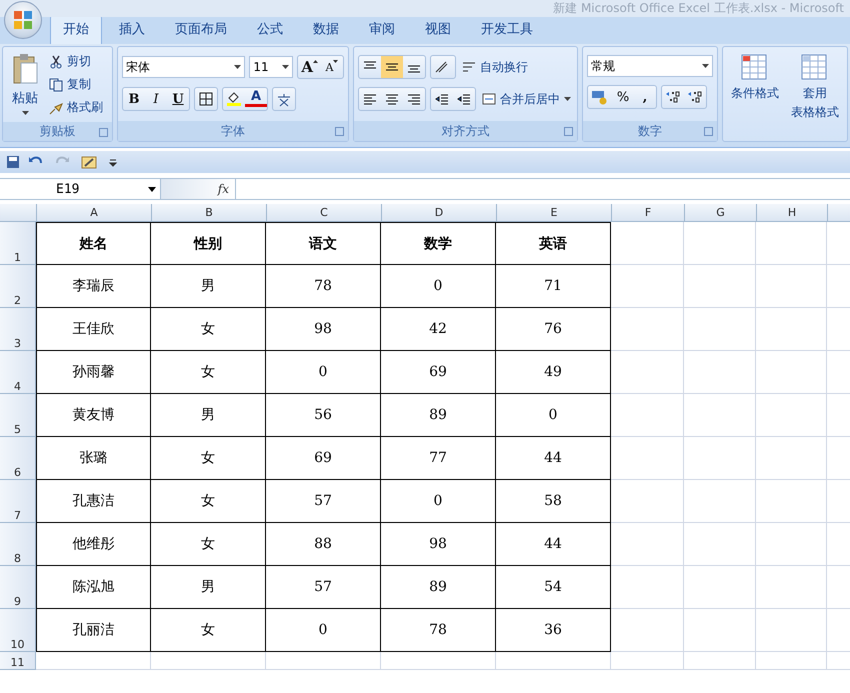 This screenshot has height=693, width=850. What do you see at coordinates (323, 544) in the screenshot?
I see `table-cell: 88` at bounding box center [323, 544].